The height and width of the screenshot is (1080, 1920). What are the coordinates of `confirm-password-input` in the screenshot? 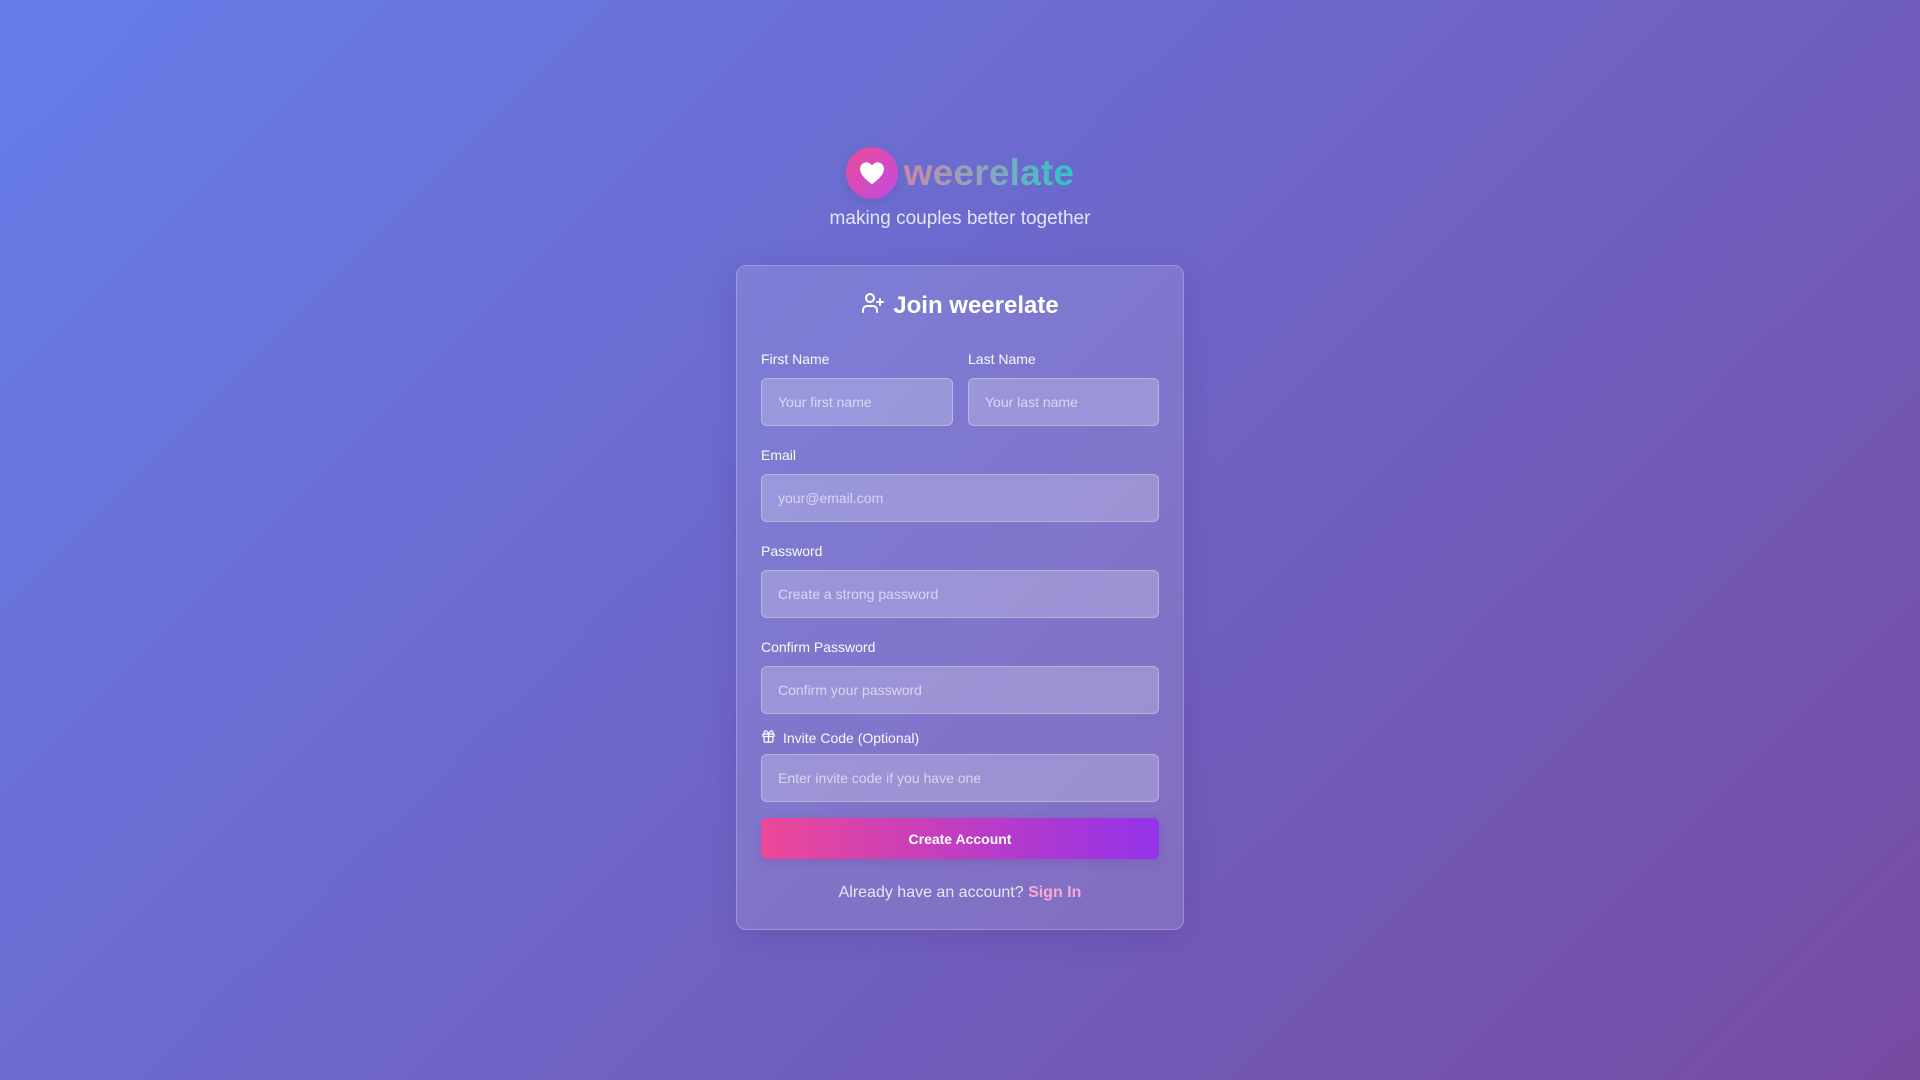 It's located at (960, 690).